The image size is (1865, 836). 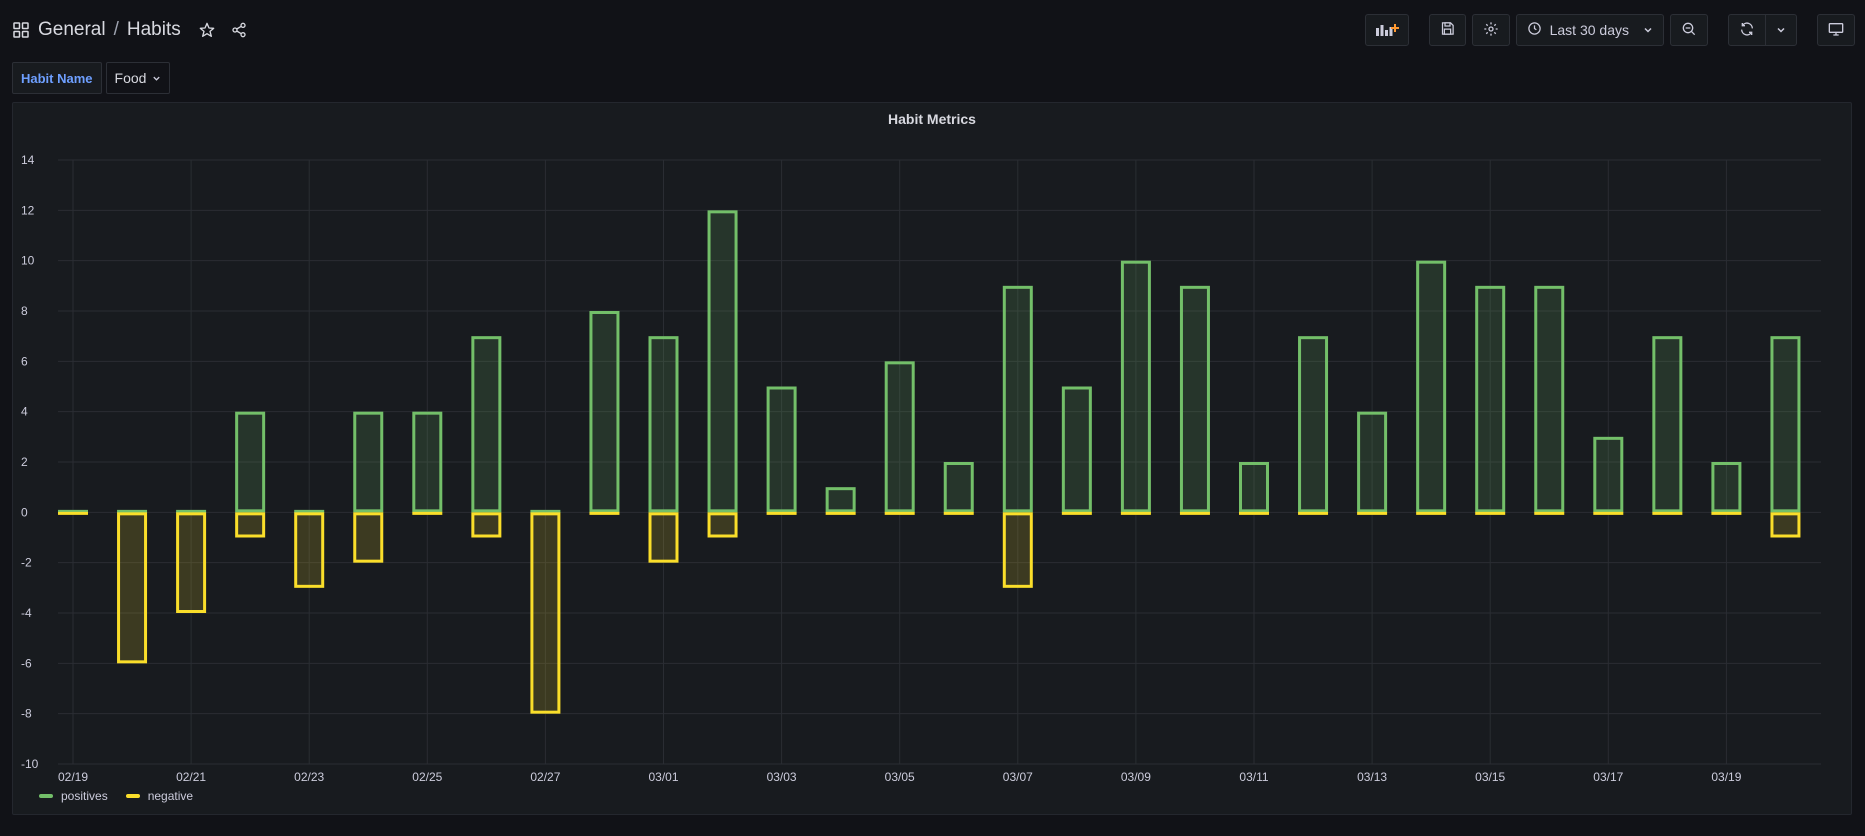 What do you see at coordinates (24, 512) in the screenshot?
I see `y-tick-label: 0` at bounding box center [24, 512].